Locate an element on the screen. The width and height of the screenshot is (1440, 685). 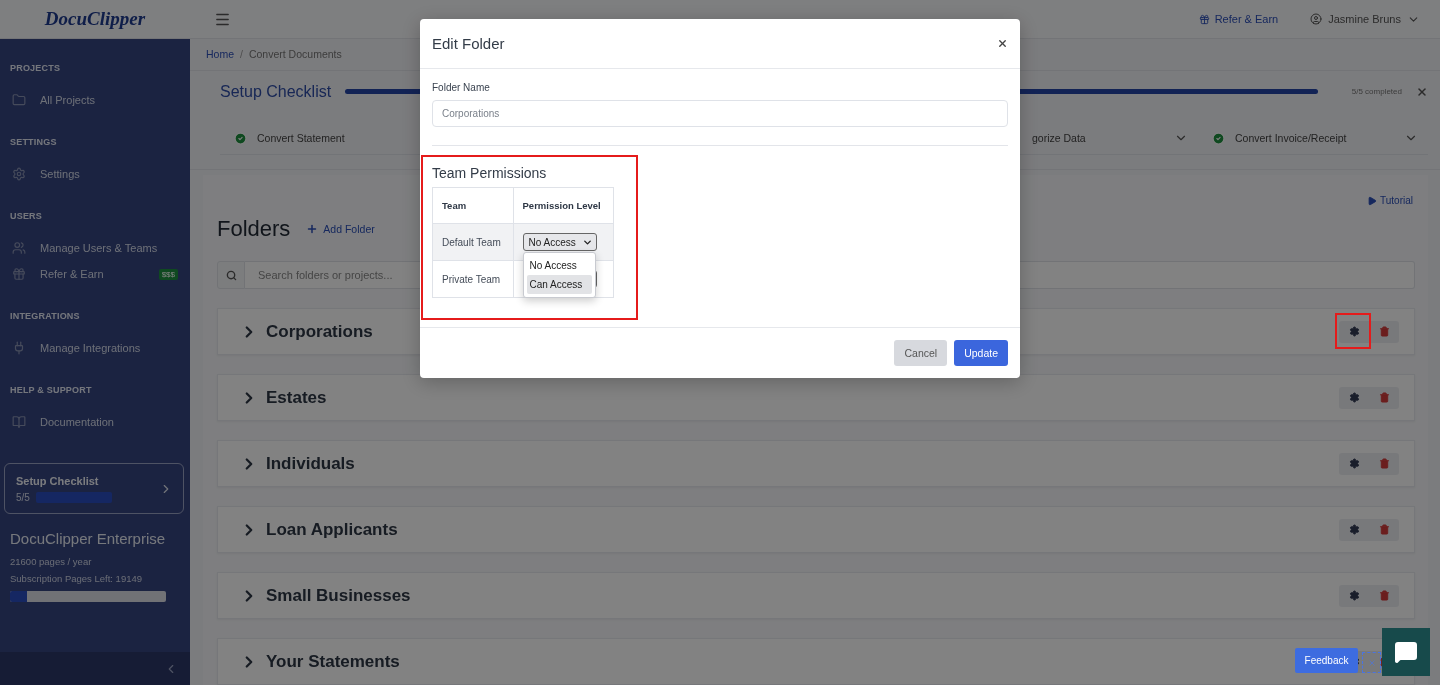
pages-left: Subscription Pages Left: 19149 is located at coordinates (76, 579).